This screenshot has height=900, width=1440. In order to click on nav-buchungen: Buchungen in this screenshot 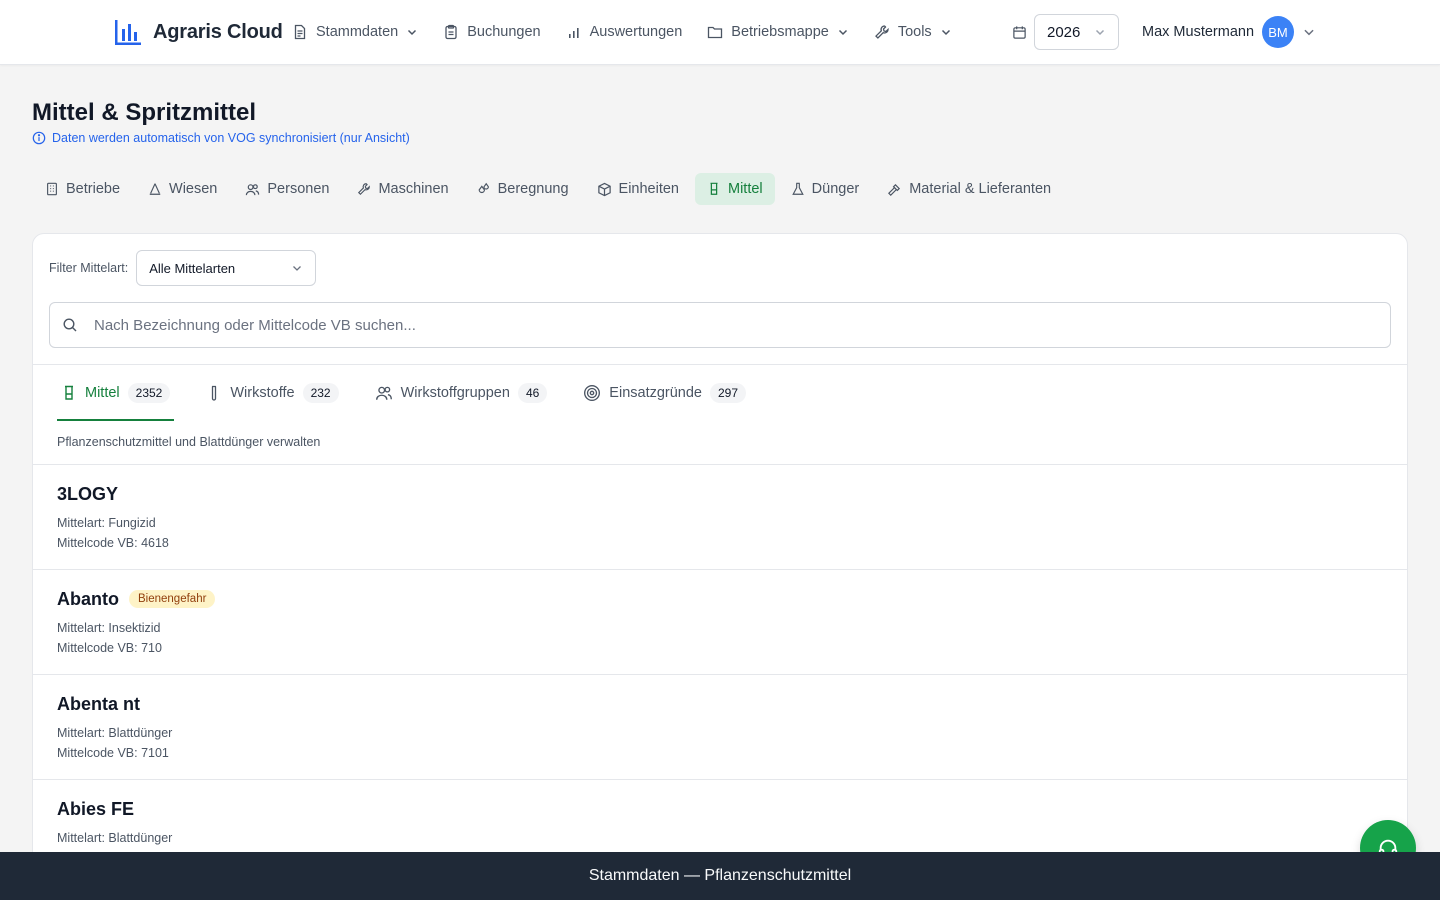, I will do `click(492, 32)`.